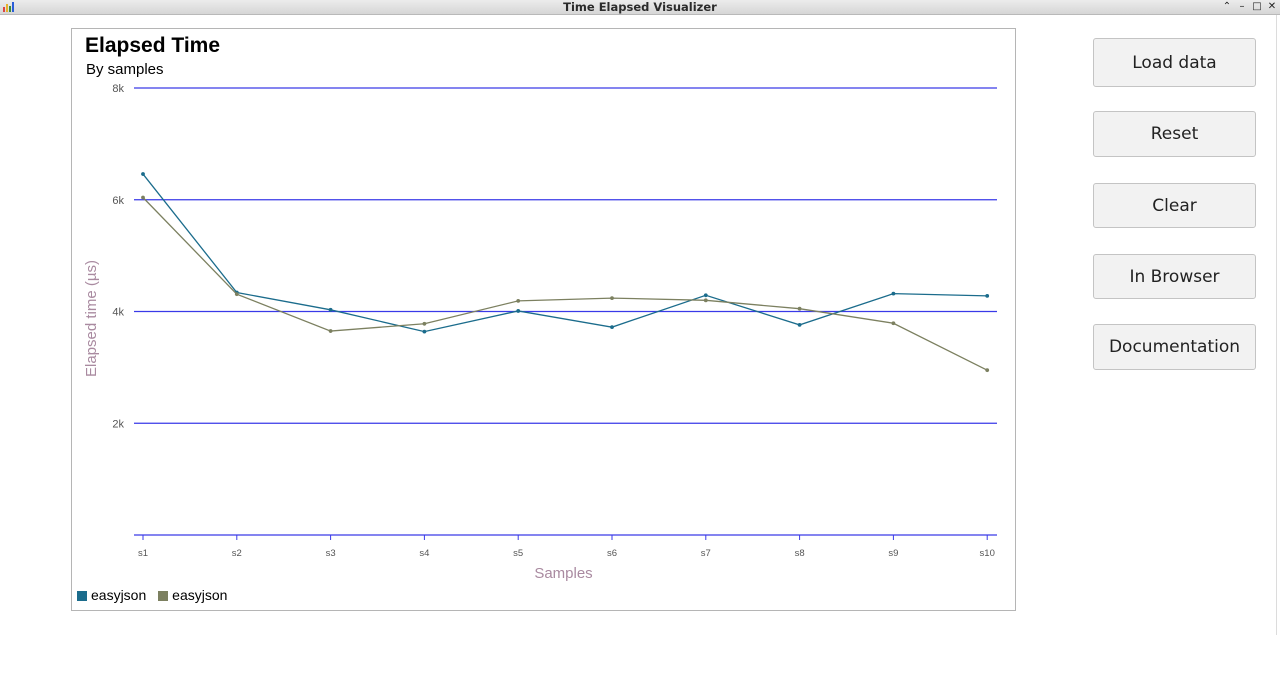 This screenshot has height=695, width=1280. Describe the element at coordinates (1174, 134) in the screenshot. I see `reset-button: Reset` at that location.